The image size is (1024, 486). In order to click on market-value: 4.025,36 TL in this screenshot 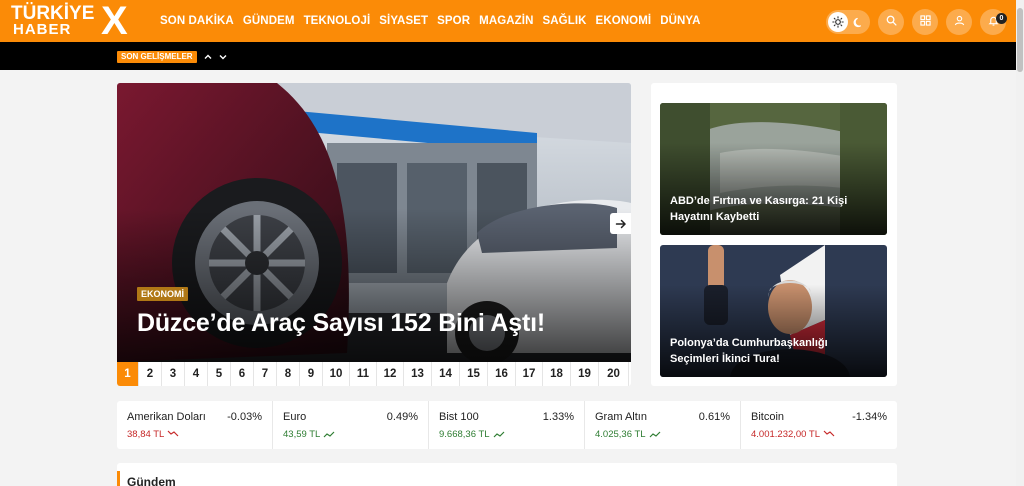, I will do `click(628, 434)`.